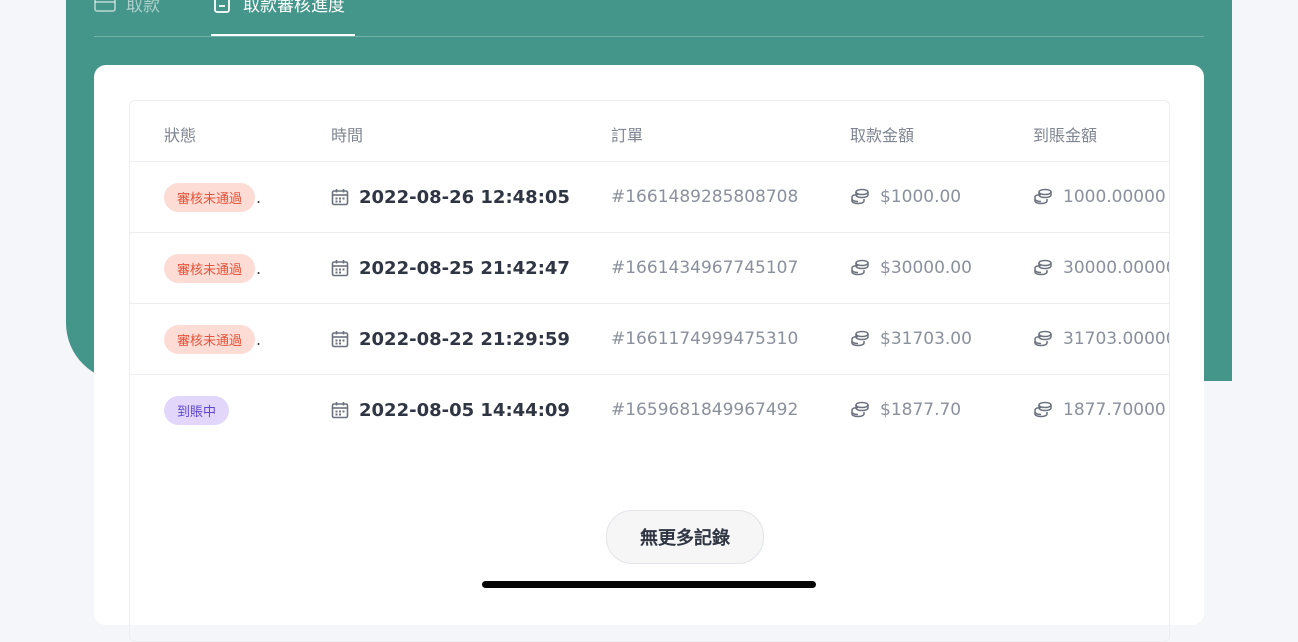 This screenshot has height=642, width=1298. What do you see at coordinates (143, 8) in the screenshot?
I see `tab-withdraw-label: 取款` at bounding box center [143, 8].